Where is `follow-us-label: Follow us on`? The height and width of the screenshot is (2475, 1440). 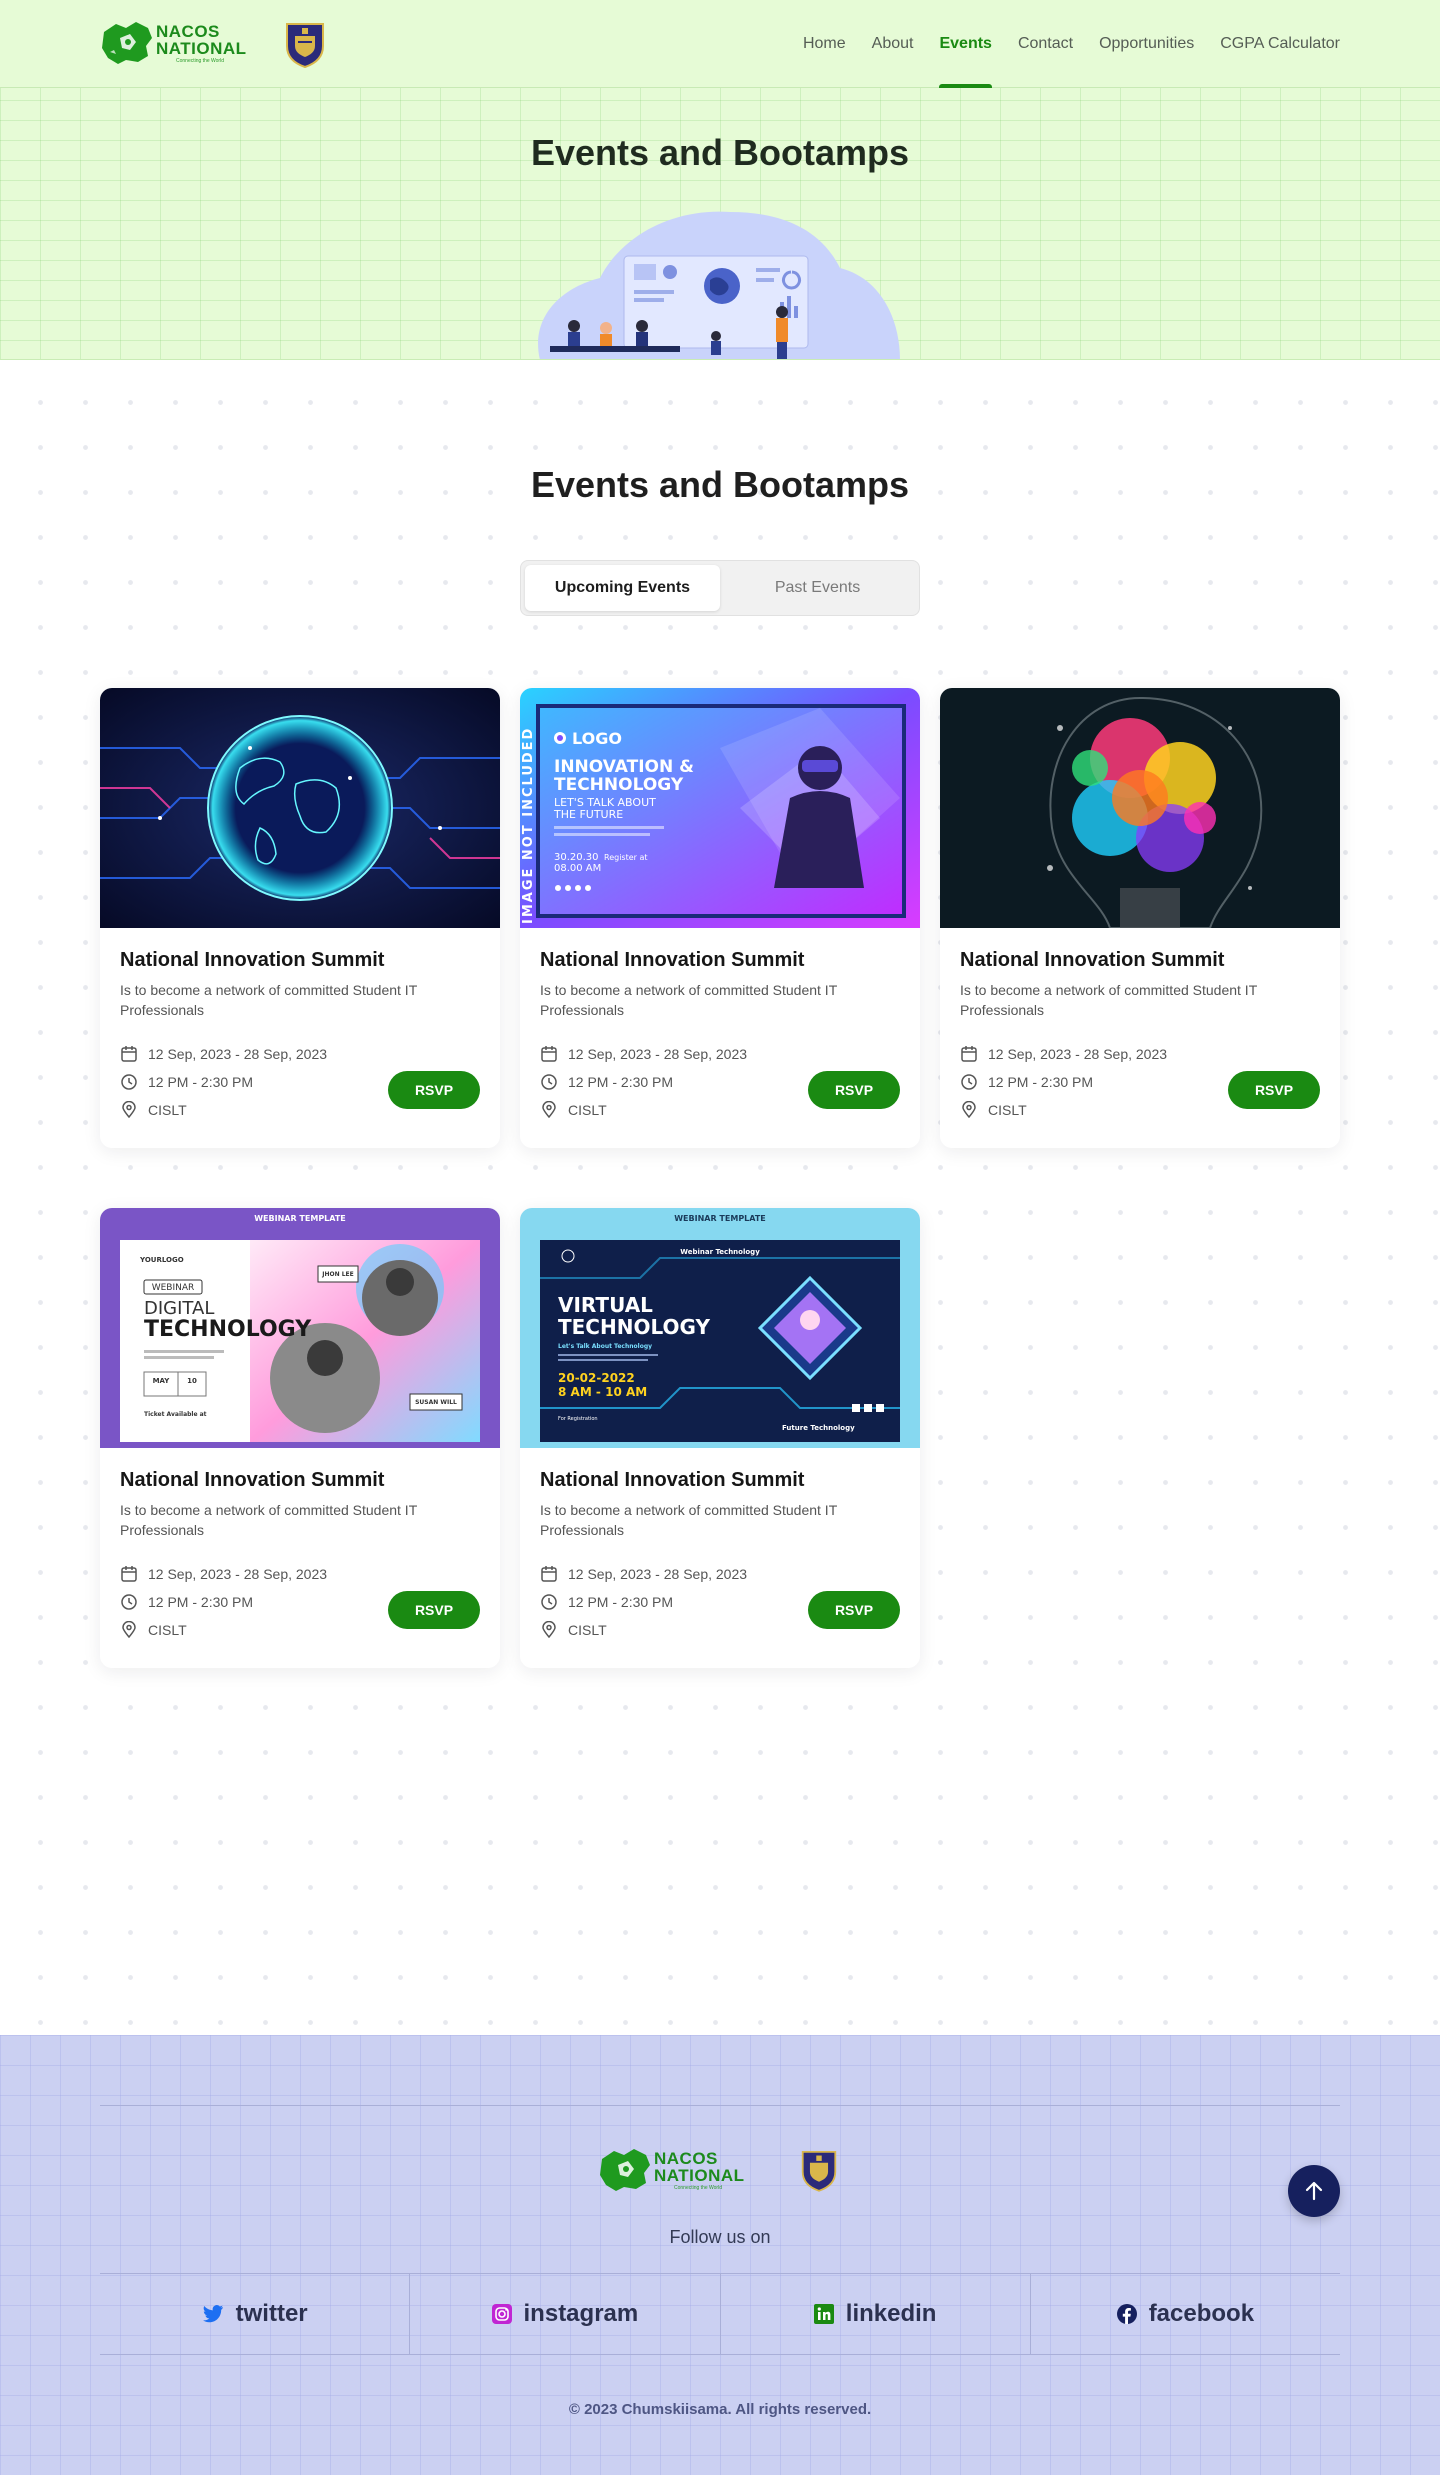
follow-us-label: Follow us on is located at coordinates (720, 2237).